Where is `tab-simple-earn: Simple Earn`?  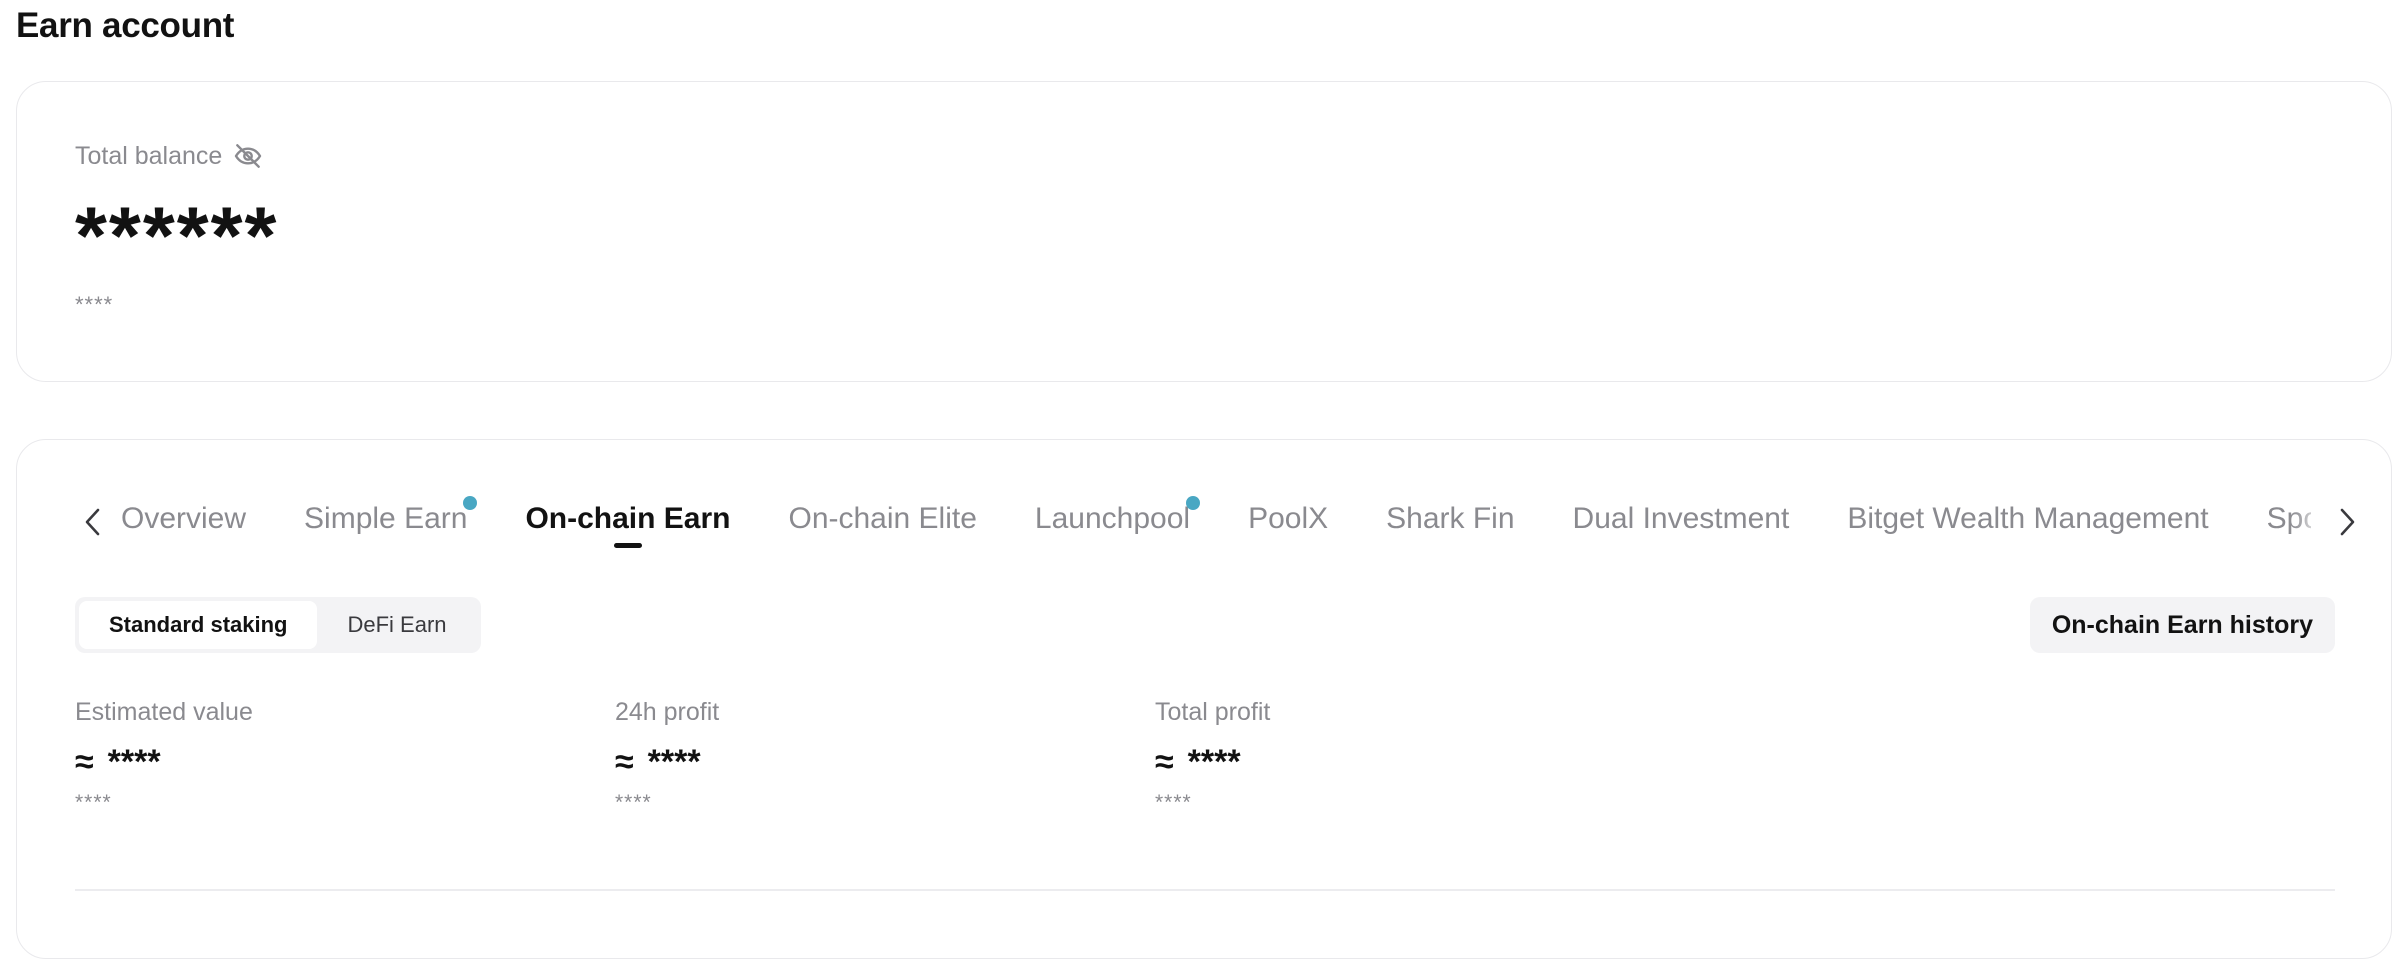
tab-simple-earn: Simple Earn is located at coordinates (391, 522).